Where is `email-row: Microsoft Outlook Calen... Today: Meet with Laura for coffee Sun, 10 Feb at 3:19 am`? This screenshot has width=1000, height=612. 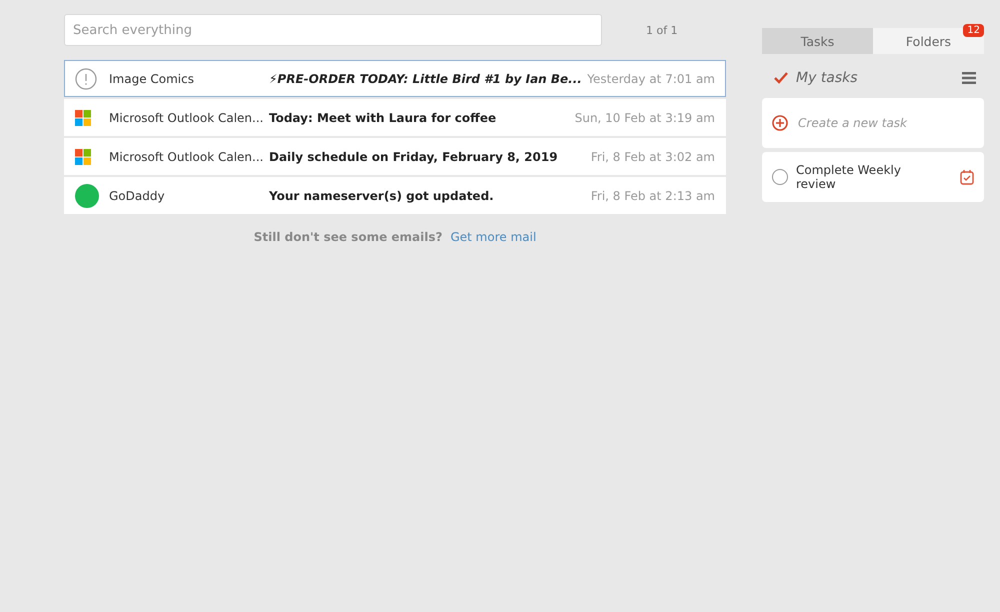
email-row: Microsoft Outlook Calen... Today: Meet with Laura for coffee Sun, 10 Feb at 3:19 am is located at coordinates (395, 117).